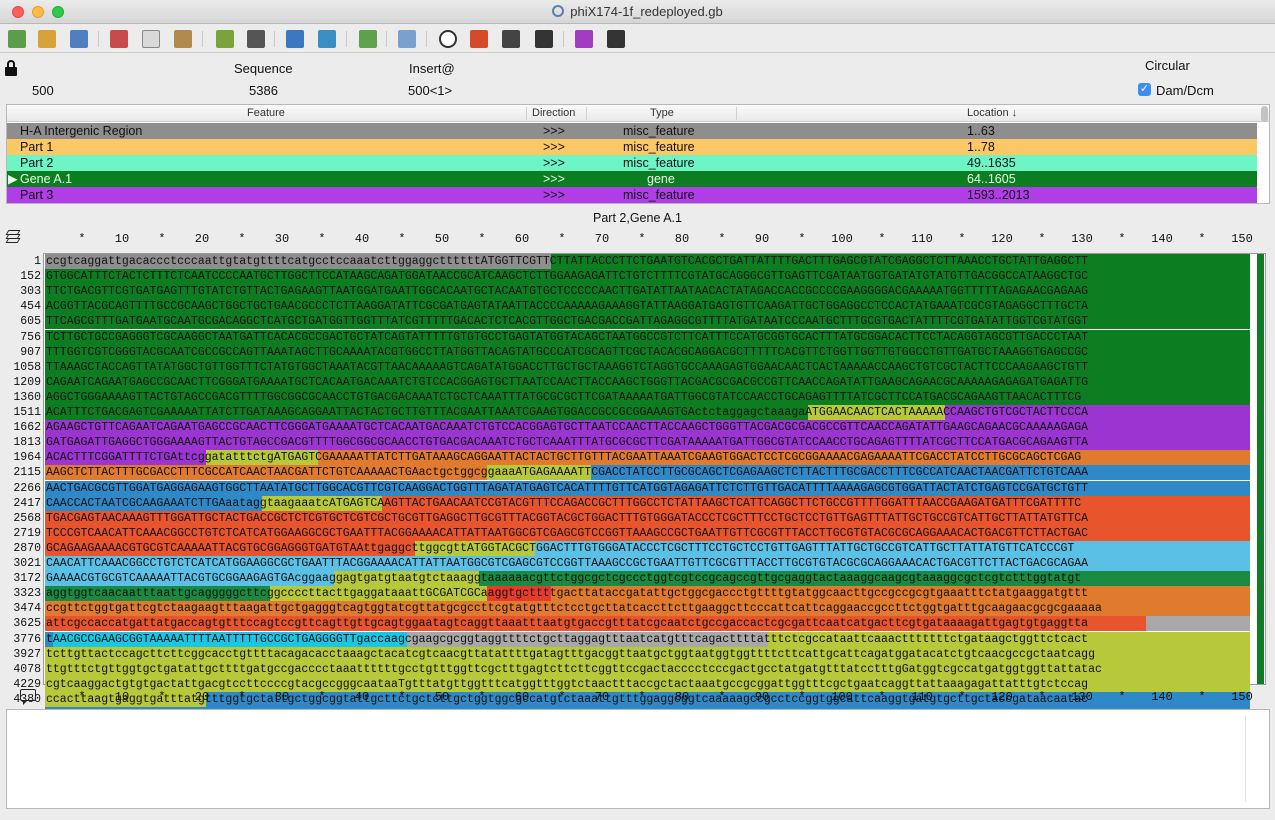  I want to click on ruler-label: 90, so click(762, 697).